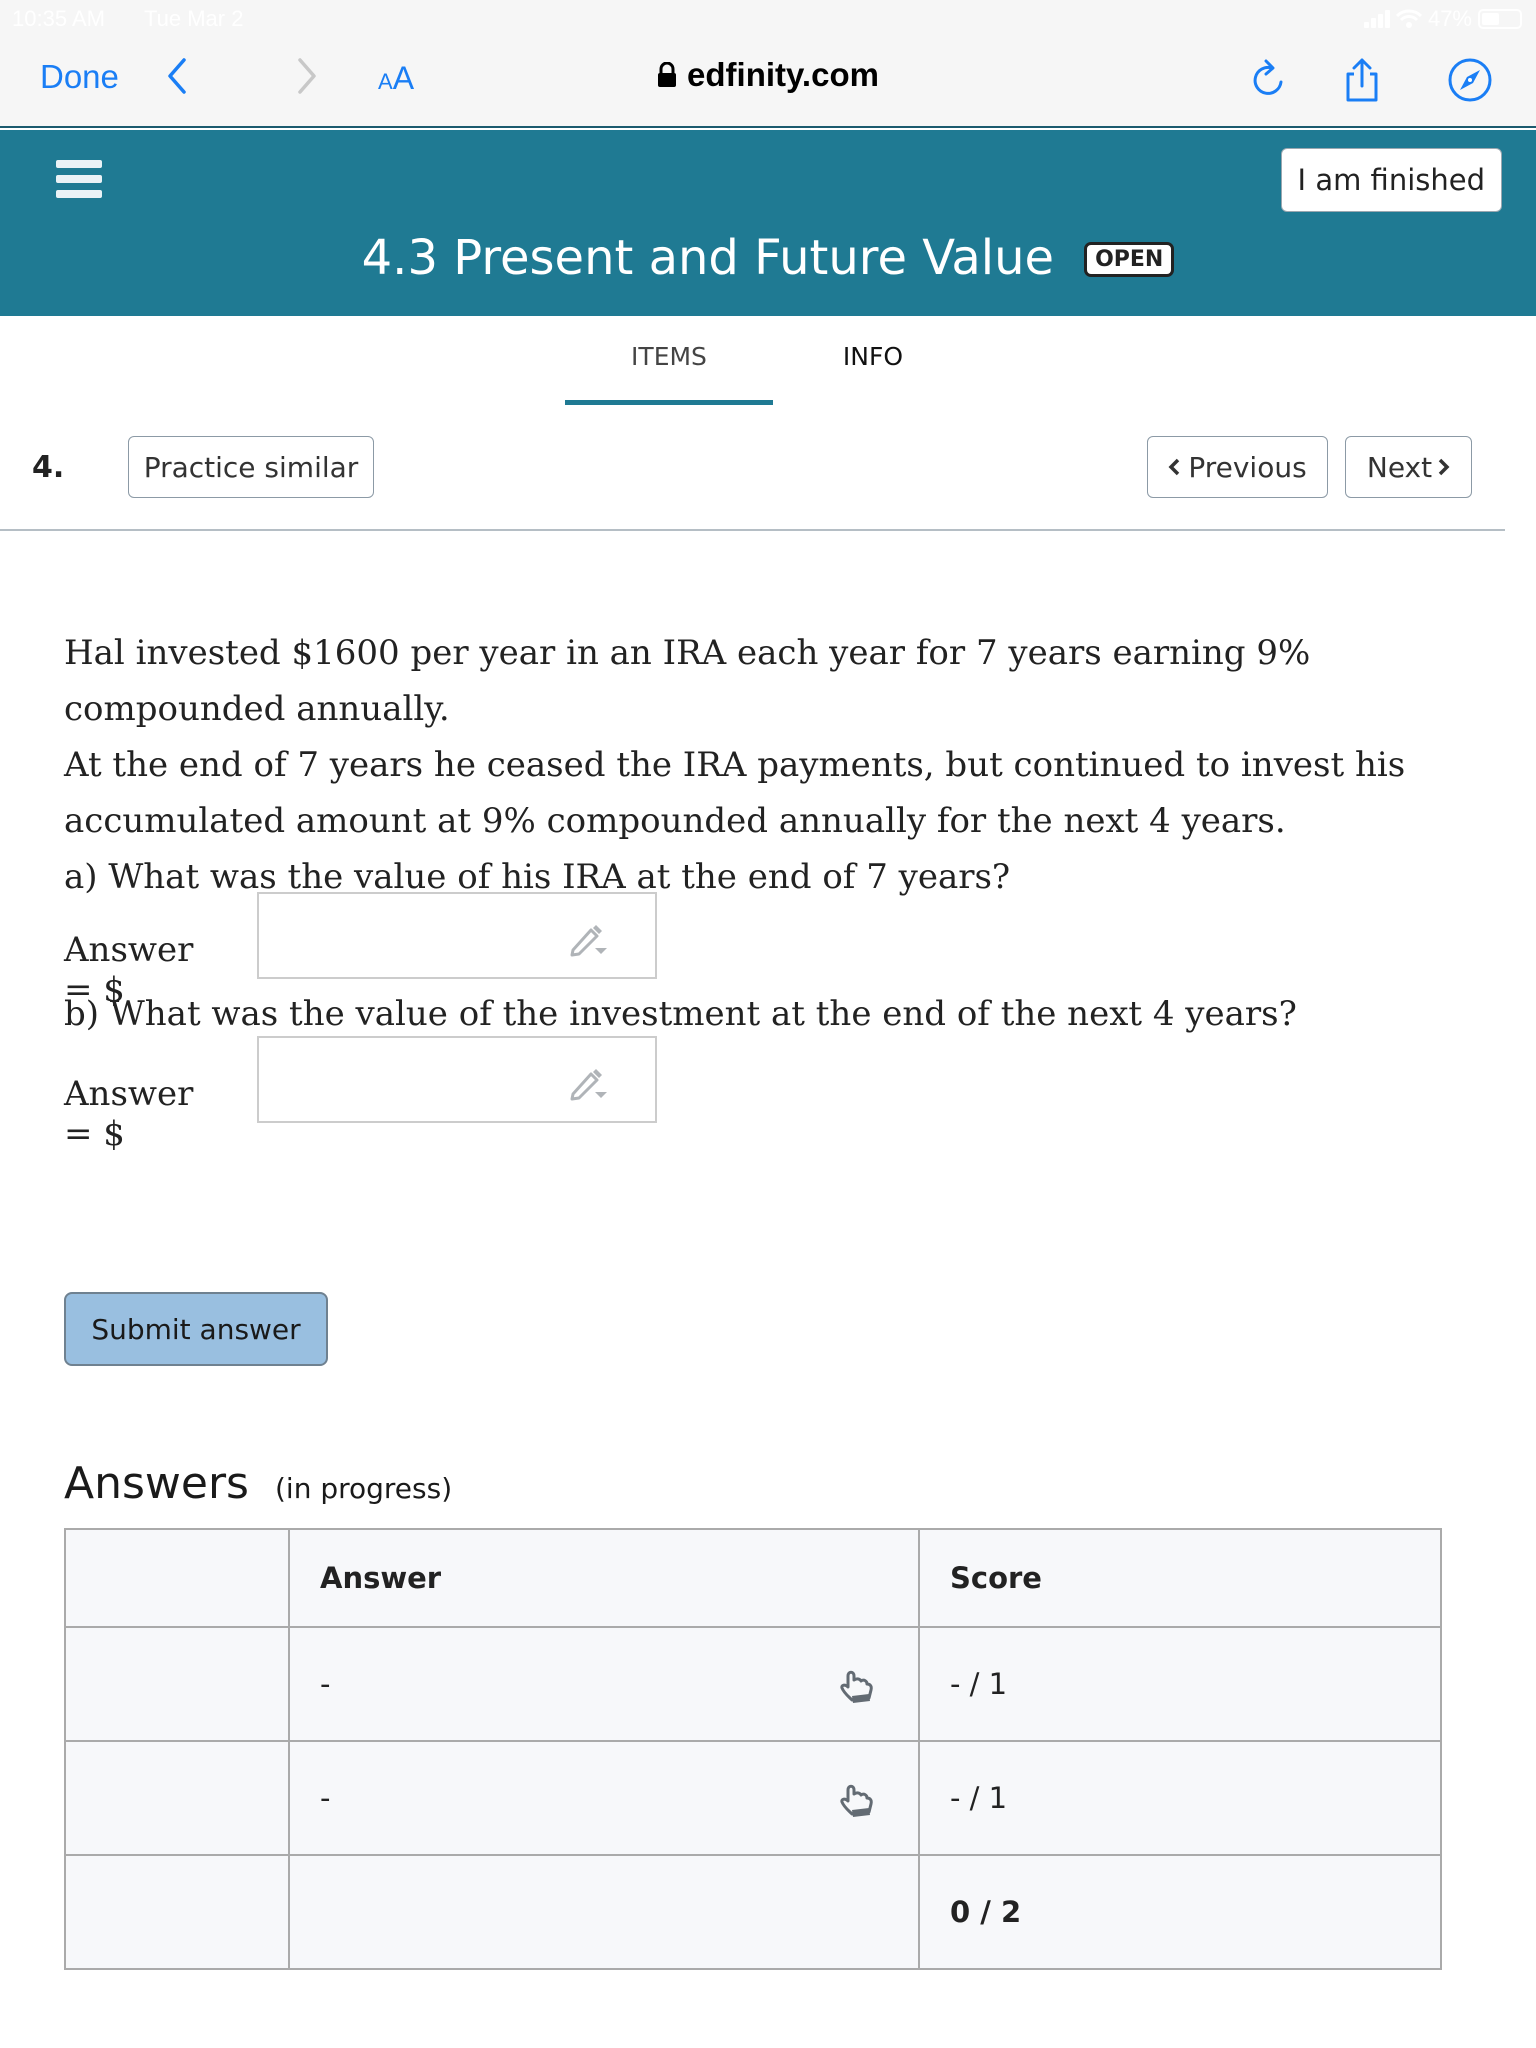 The height and width of the screenshot is (2048, 1536). What do you see at coordinates (1362, 80) in the screenshot?
I see `share-icon` at bounding box center [1362, 80].